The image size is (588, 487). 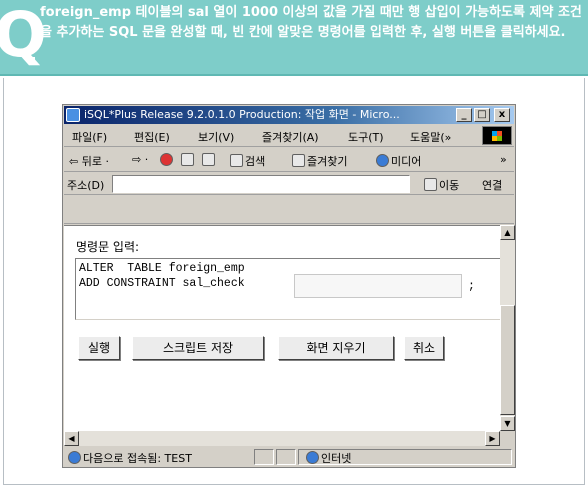 What do you see at coordinates (424, 348) in the screenshot?
I see `cancel-button: 취소` at bounding box center [424, 348].